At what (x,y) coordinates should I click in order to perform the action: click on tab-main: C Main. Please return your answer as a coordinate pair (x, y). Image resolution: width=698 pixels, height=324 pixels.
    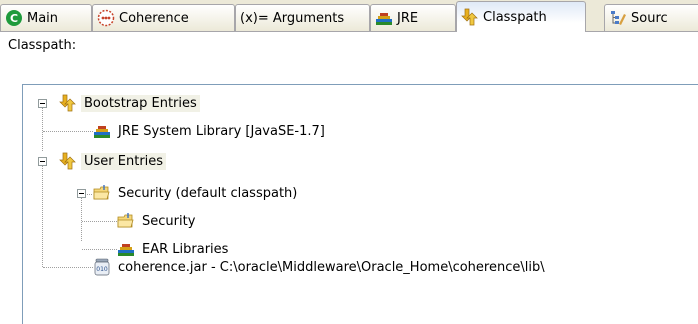
    Looking at the image, I should click on (46, 17).